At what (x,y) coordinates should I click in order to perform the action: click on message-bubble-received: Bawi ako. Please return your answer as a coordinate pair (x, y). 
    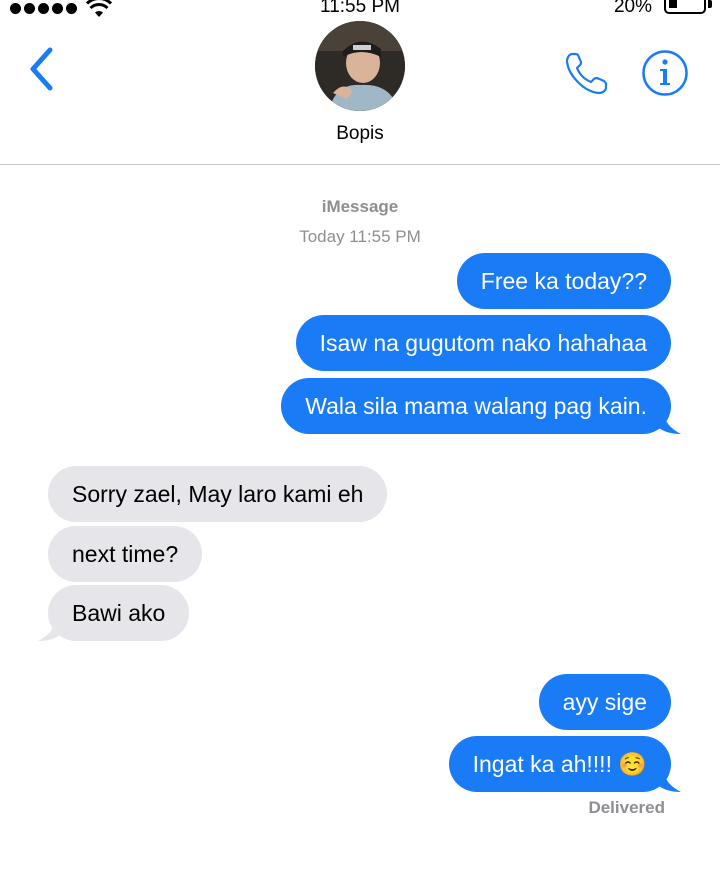
    Looking at the image, I should click on (114, 613).